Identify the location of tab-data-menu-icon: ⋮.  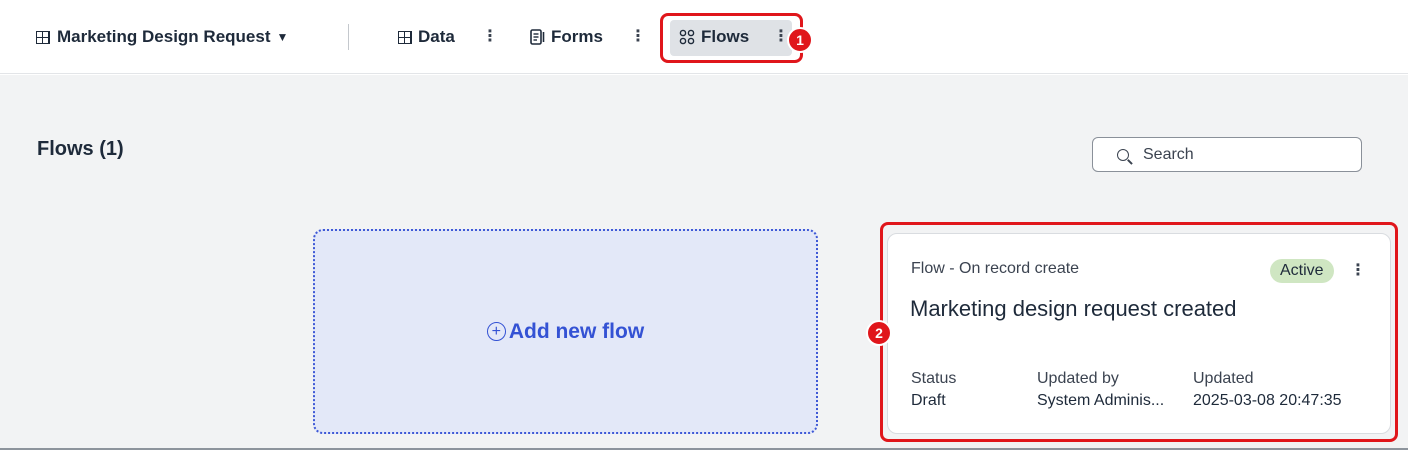
(490, 36).